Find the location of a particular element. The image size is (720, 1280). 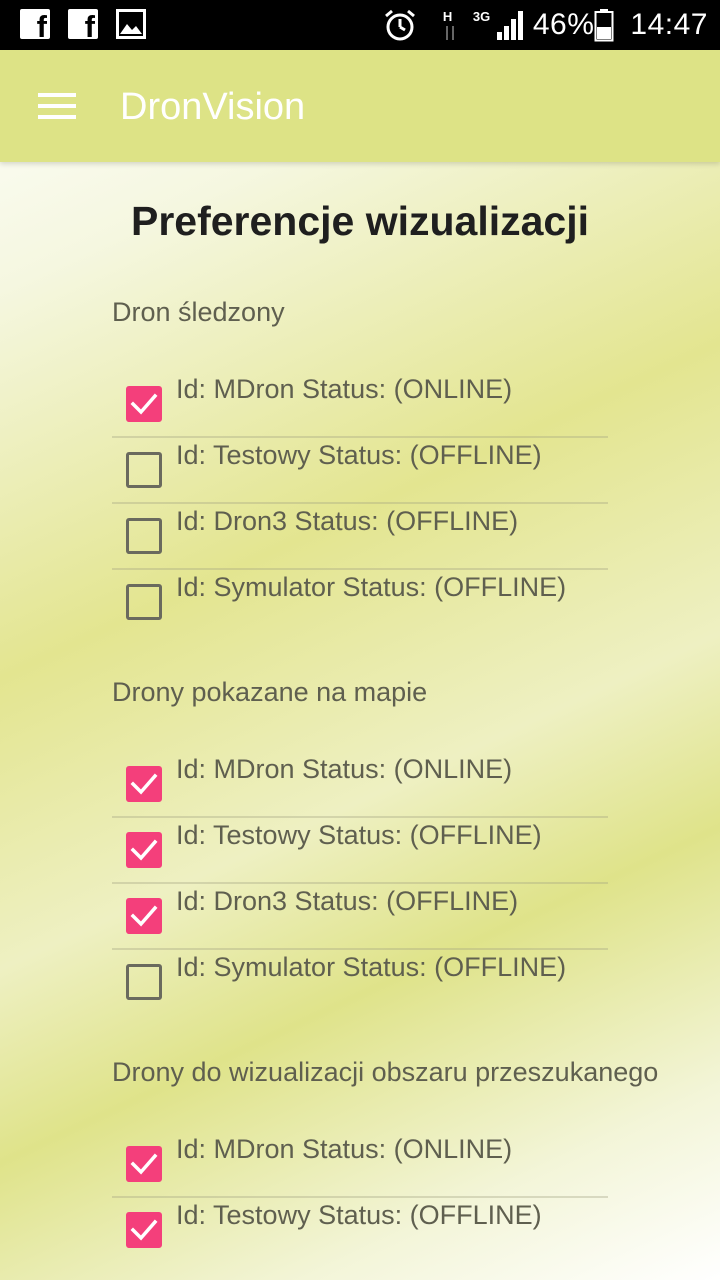

app-title: DronVision is located at coordinates (213, 107).